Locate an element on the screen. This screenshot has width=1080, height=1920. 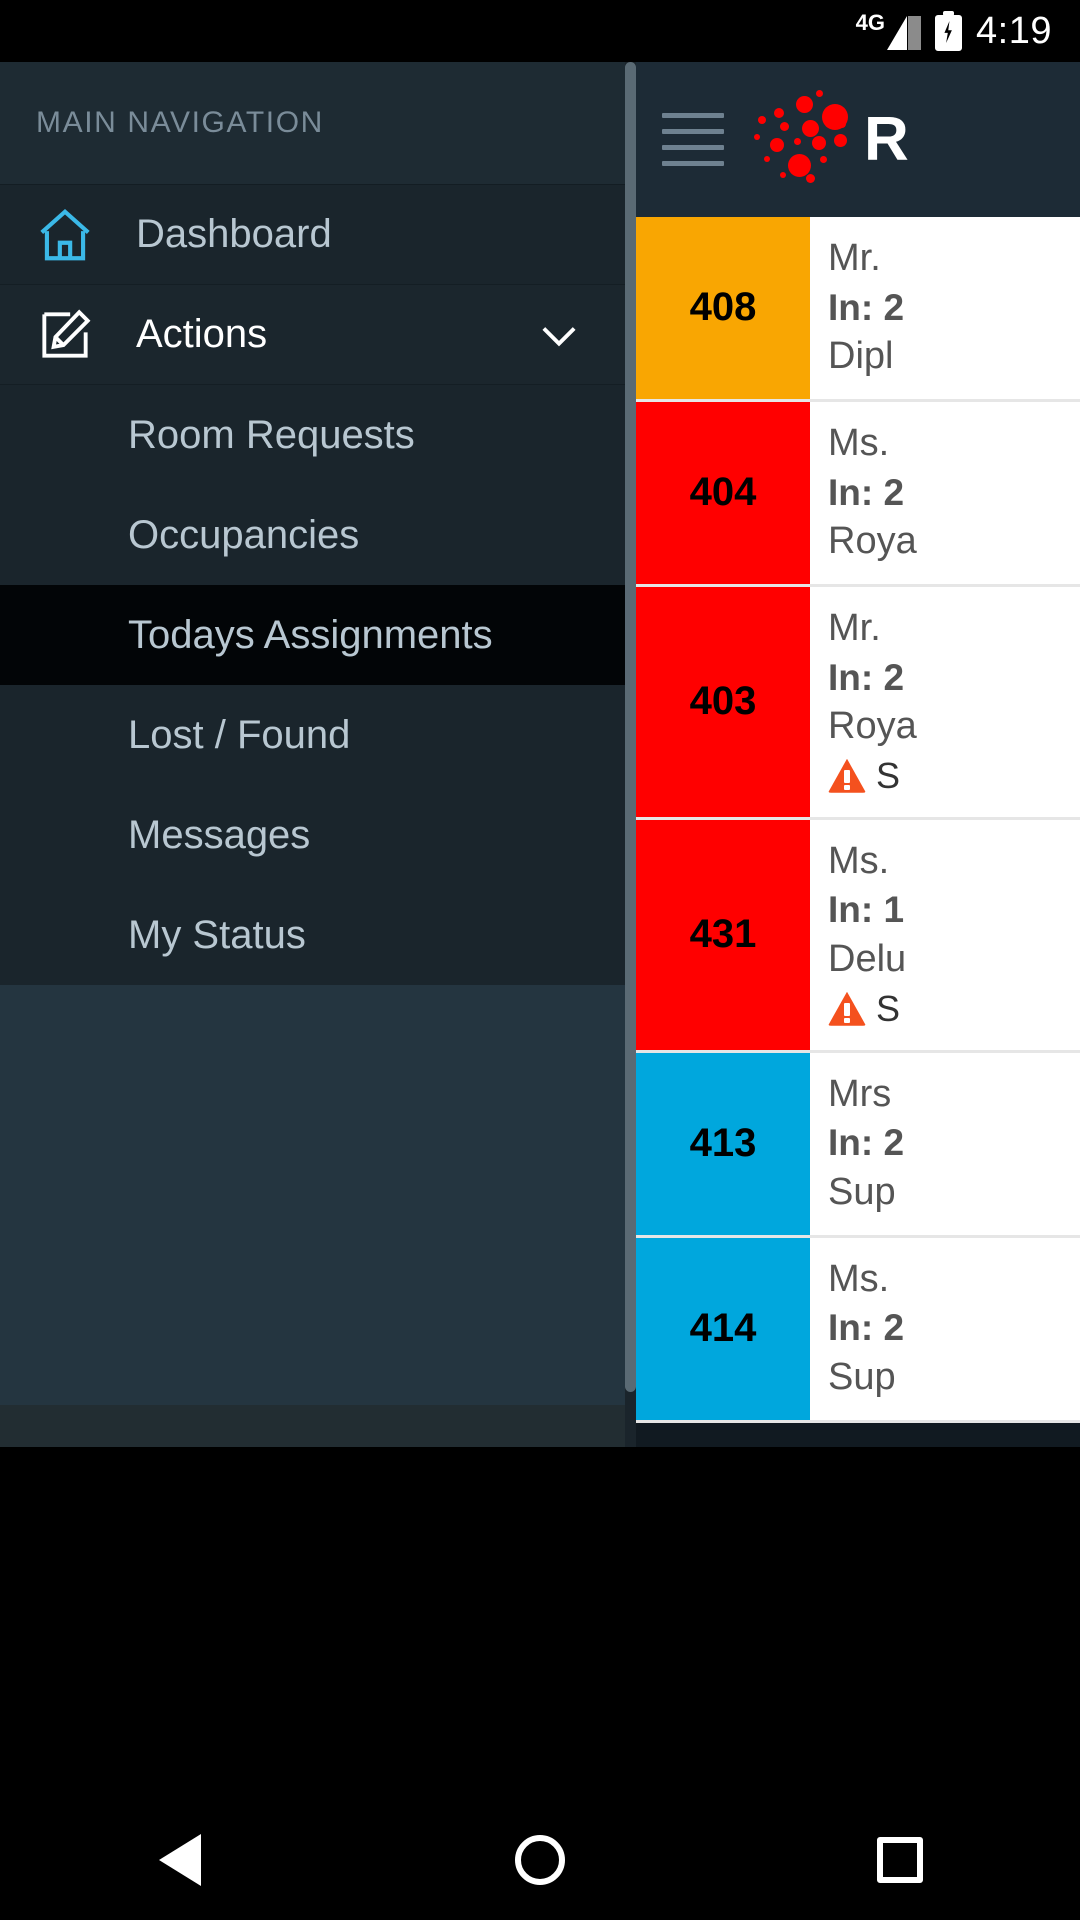
network-type-label: 4G is located at coordinates (870, 22).